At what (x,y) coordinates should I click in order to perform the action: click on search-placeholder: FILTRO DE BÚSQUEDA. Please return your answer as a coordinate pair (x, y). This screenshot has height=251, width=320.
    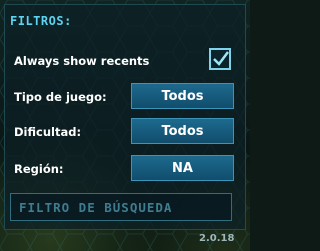
    Looking at the image, I should click on (96, 207).